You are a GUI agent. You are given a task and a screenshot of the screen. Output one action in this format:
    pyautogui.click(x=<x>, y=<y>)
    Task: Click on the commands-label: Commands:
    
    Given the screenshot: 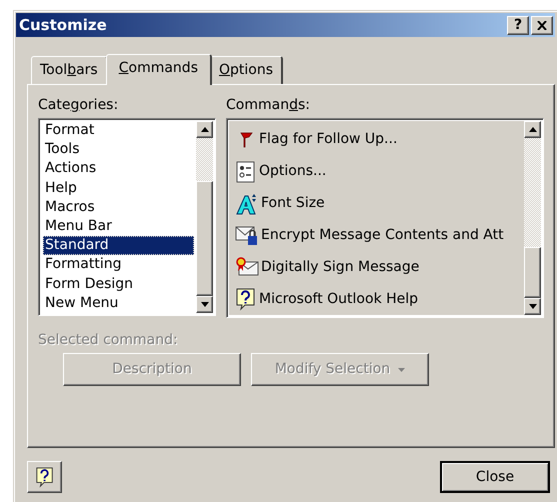 What is the action you would take?
    pyautogui.click(x=268, y=105)
    